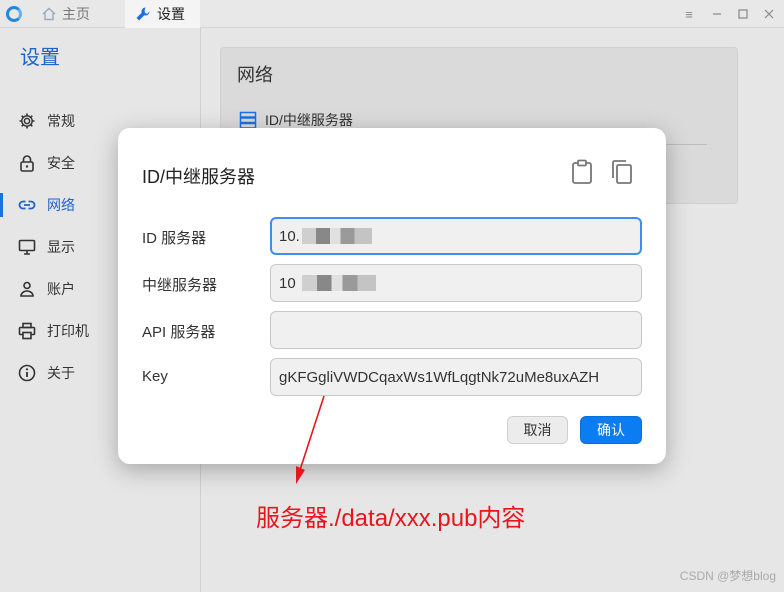 Image resolution: width=784 pixels, height=592 pixels. I want to click on id-server-label: ID 服务器, so click(174, 238).